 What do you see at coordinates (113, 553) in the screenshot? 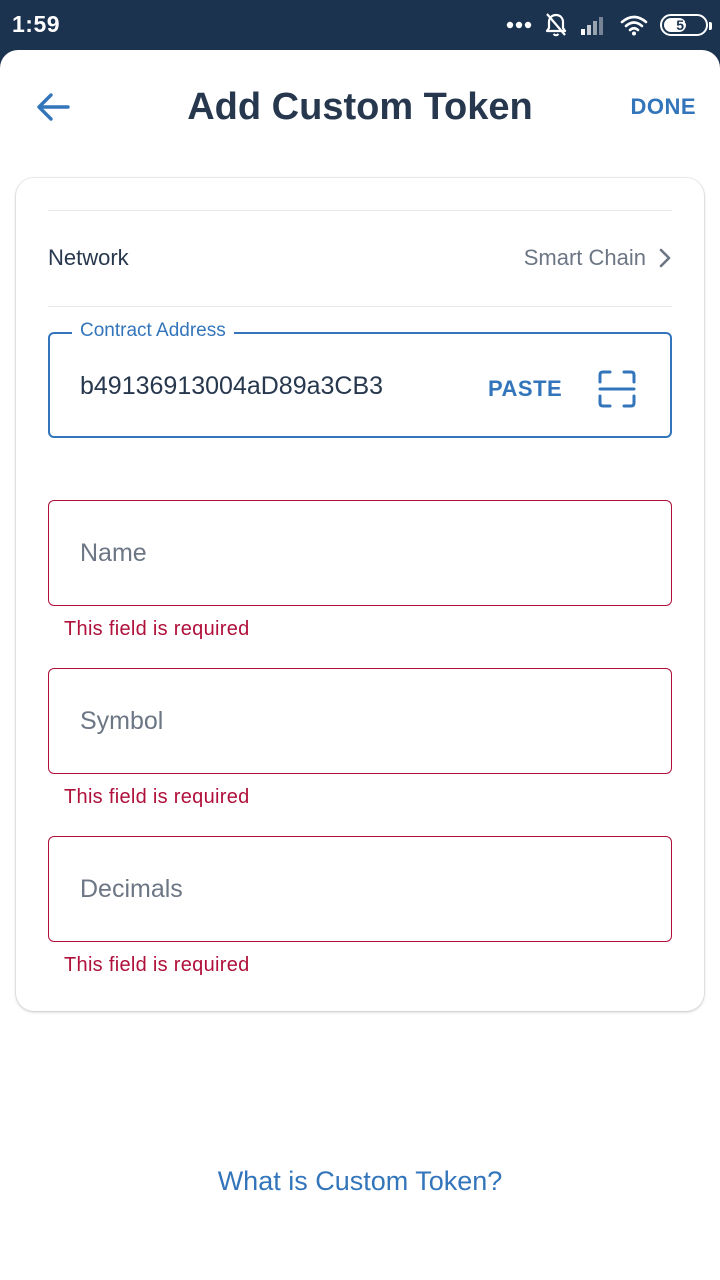
I see `name-placeholder: Name` at bounding box center [113, 553].